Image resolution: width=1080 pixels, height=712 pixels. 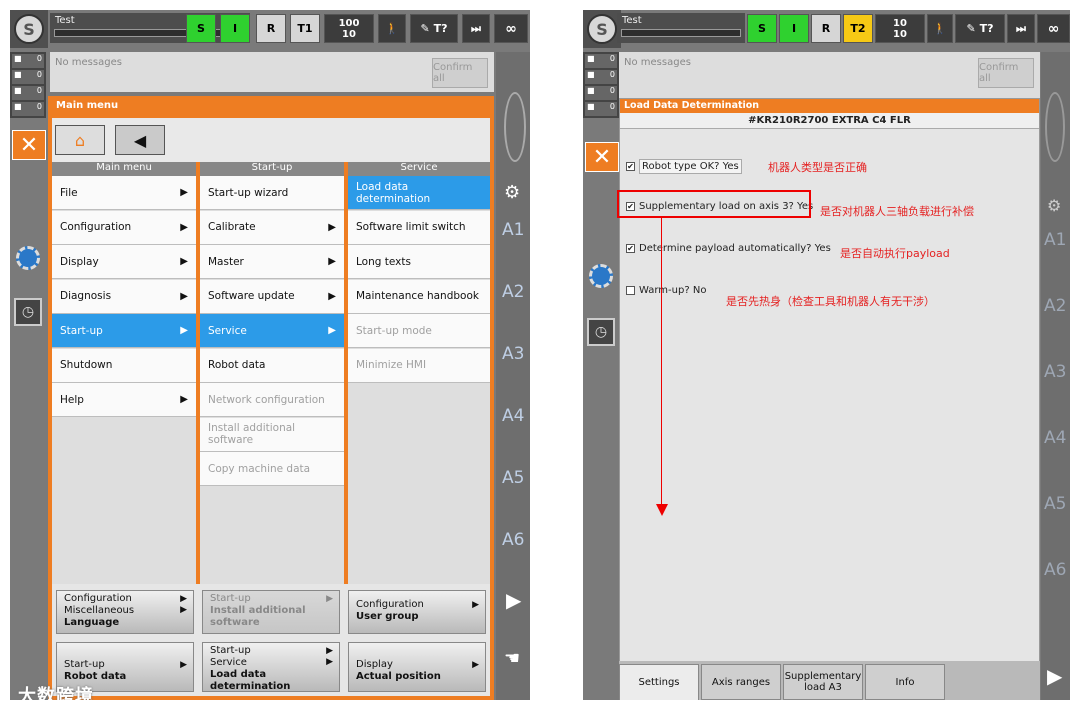 What do you see at coordinates (124, 296) in the screenshot?
I see `menu-item-diagnosis: Diagnosis ▶` at bounding box center [124, 296].